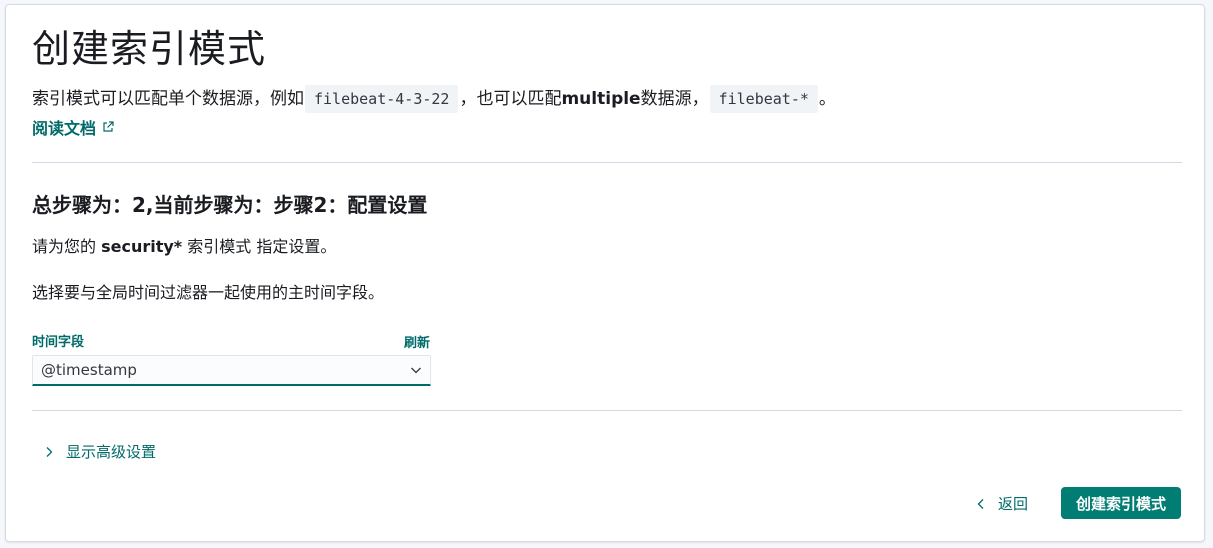 Image resolution: width=1213 pixels, height=548 pixels. What do you see at coordinates (142, 246) in the screenshot?
I see `pattern-name: security*` at bounding box center [142, 246].